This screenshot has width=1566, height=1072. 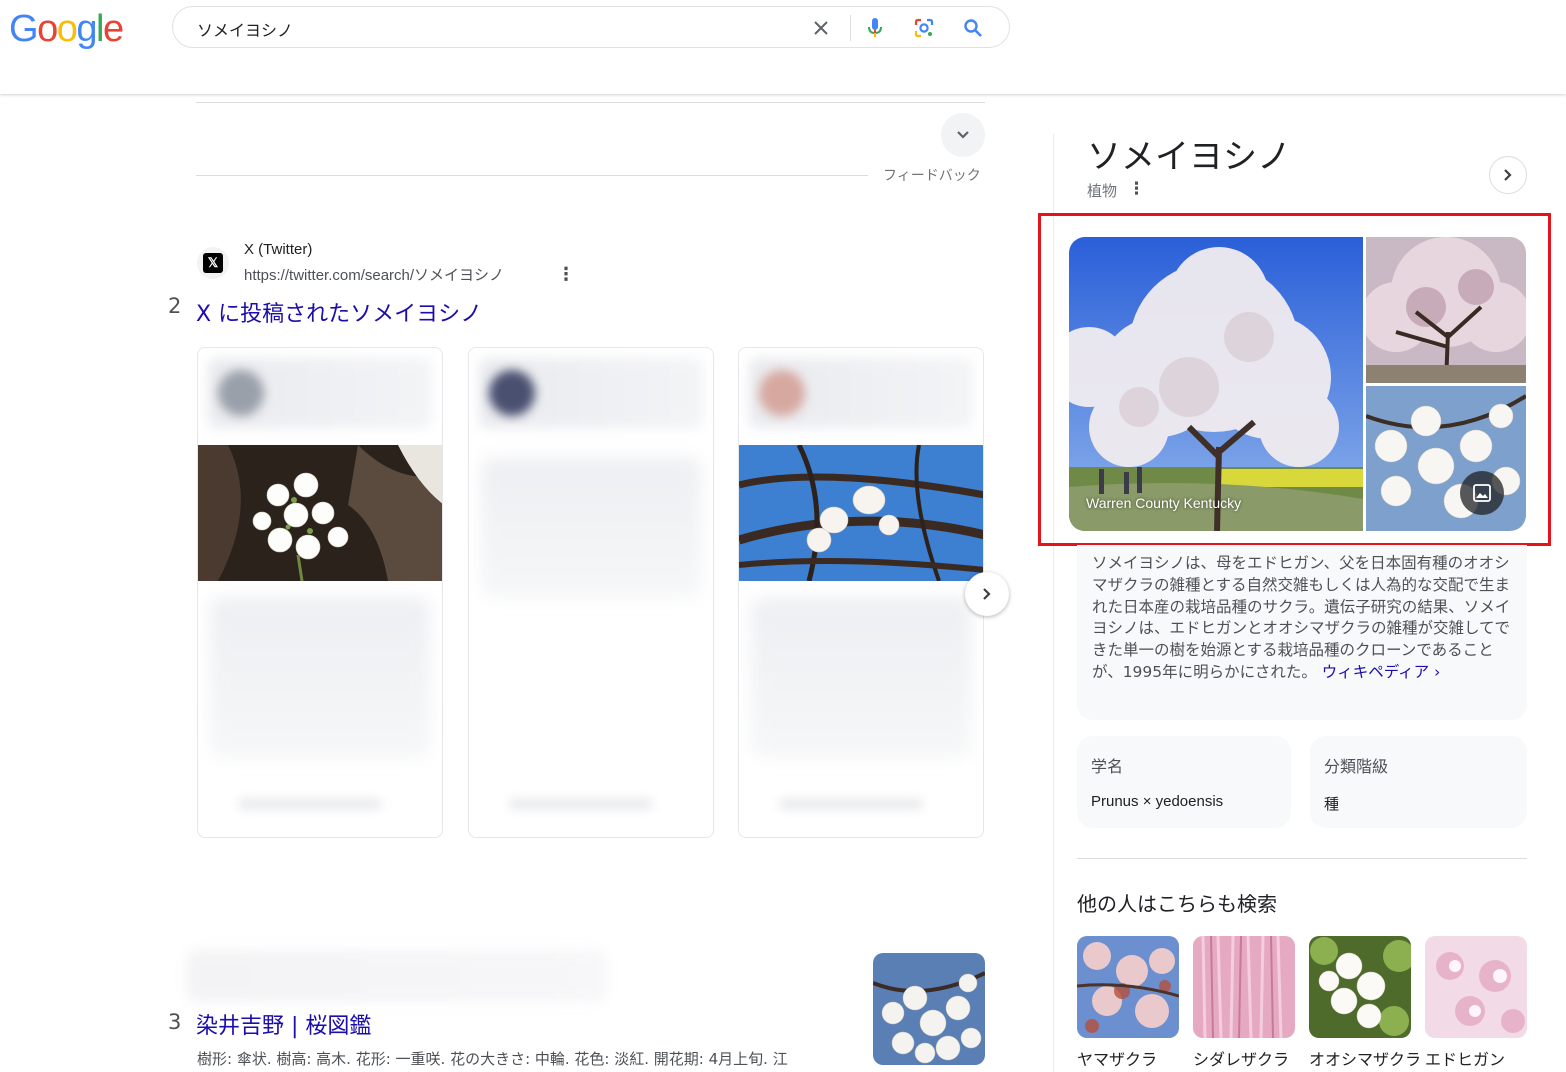 I want to click on related-label: シダレザクラ, so click(x=1241, y=1059).